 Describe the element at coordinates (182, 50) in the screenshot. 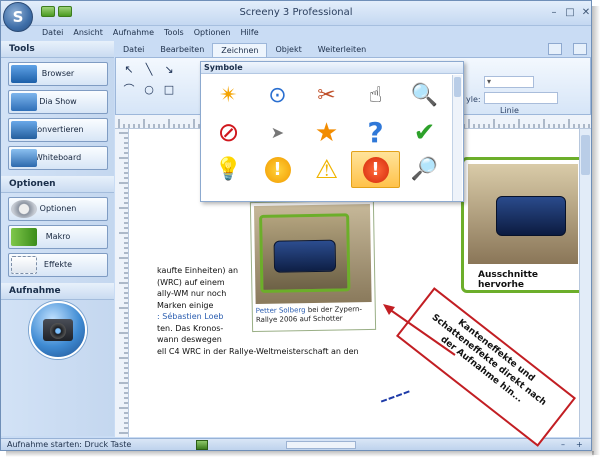

I see `tab-bearbeiten: Bearbeiten` at that location.